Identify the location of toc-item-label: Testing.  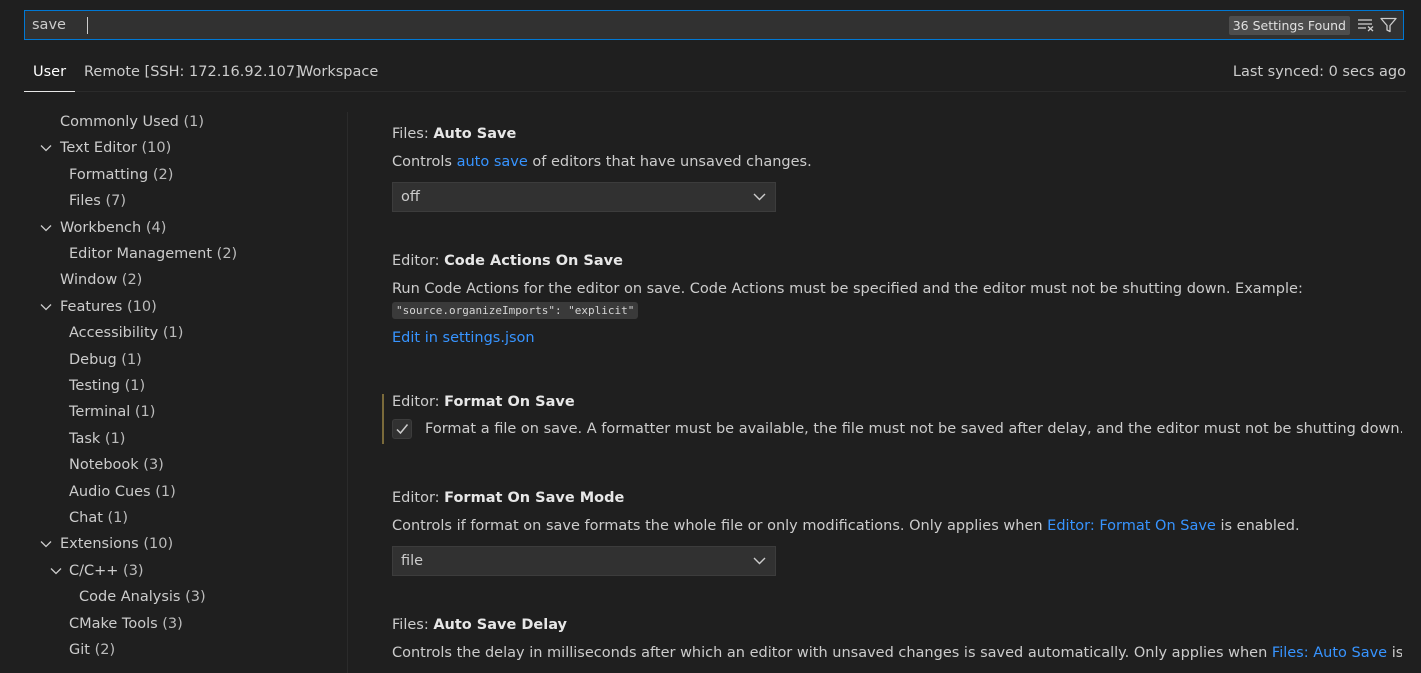
(94, 386).